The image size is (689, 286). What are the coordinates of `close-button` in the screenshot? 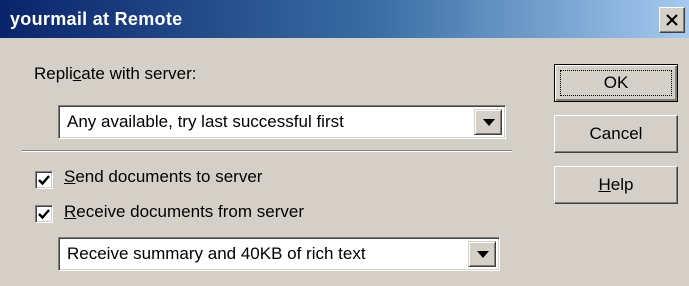 It's located at (672, 20).